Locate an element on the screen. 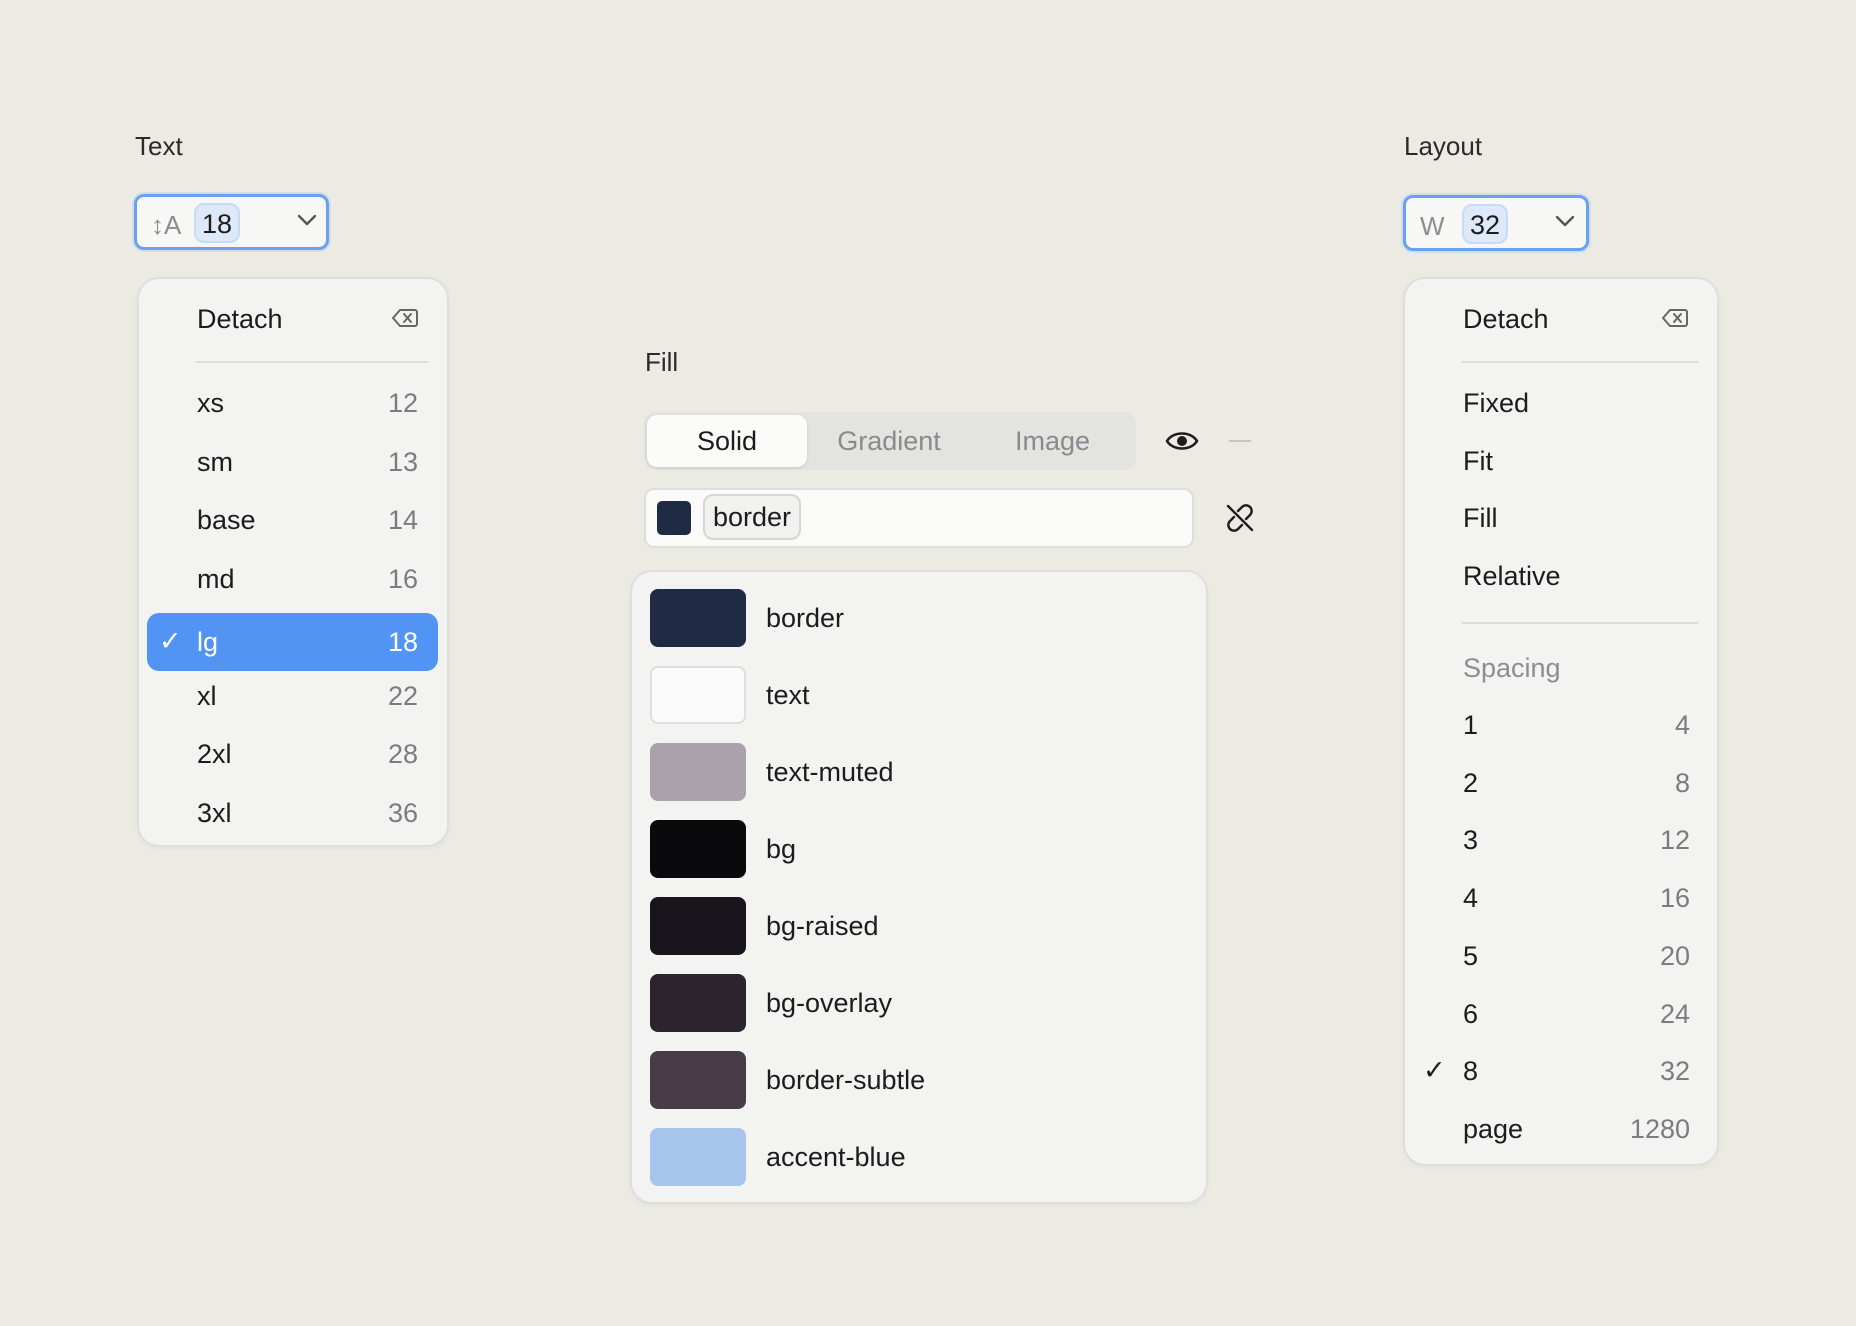 This screenshot has width=1856, height=1326. font-size-option-value: 13 is located at coordinates (402, 461).